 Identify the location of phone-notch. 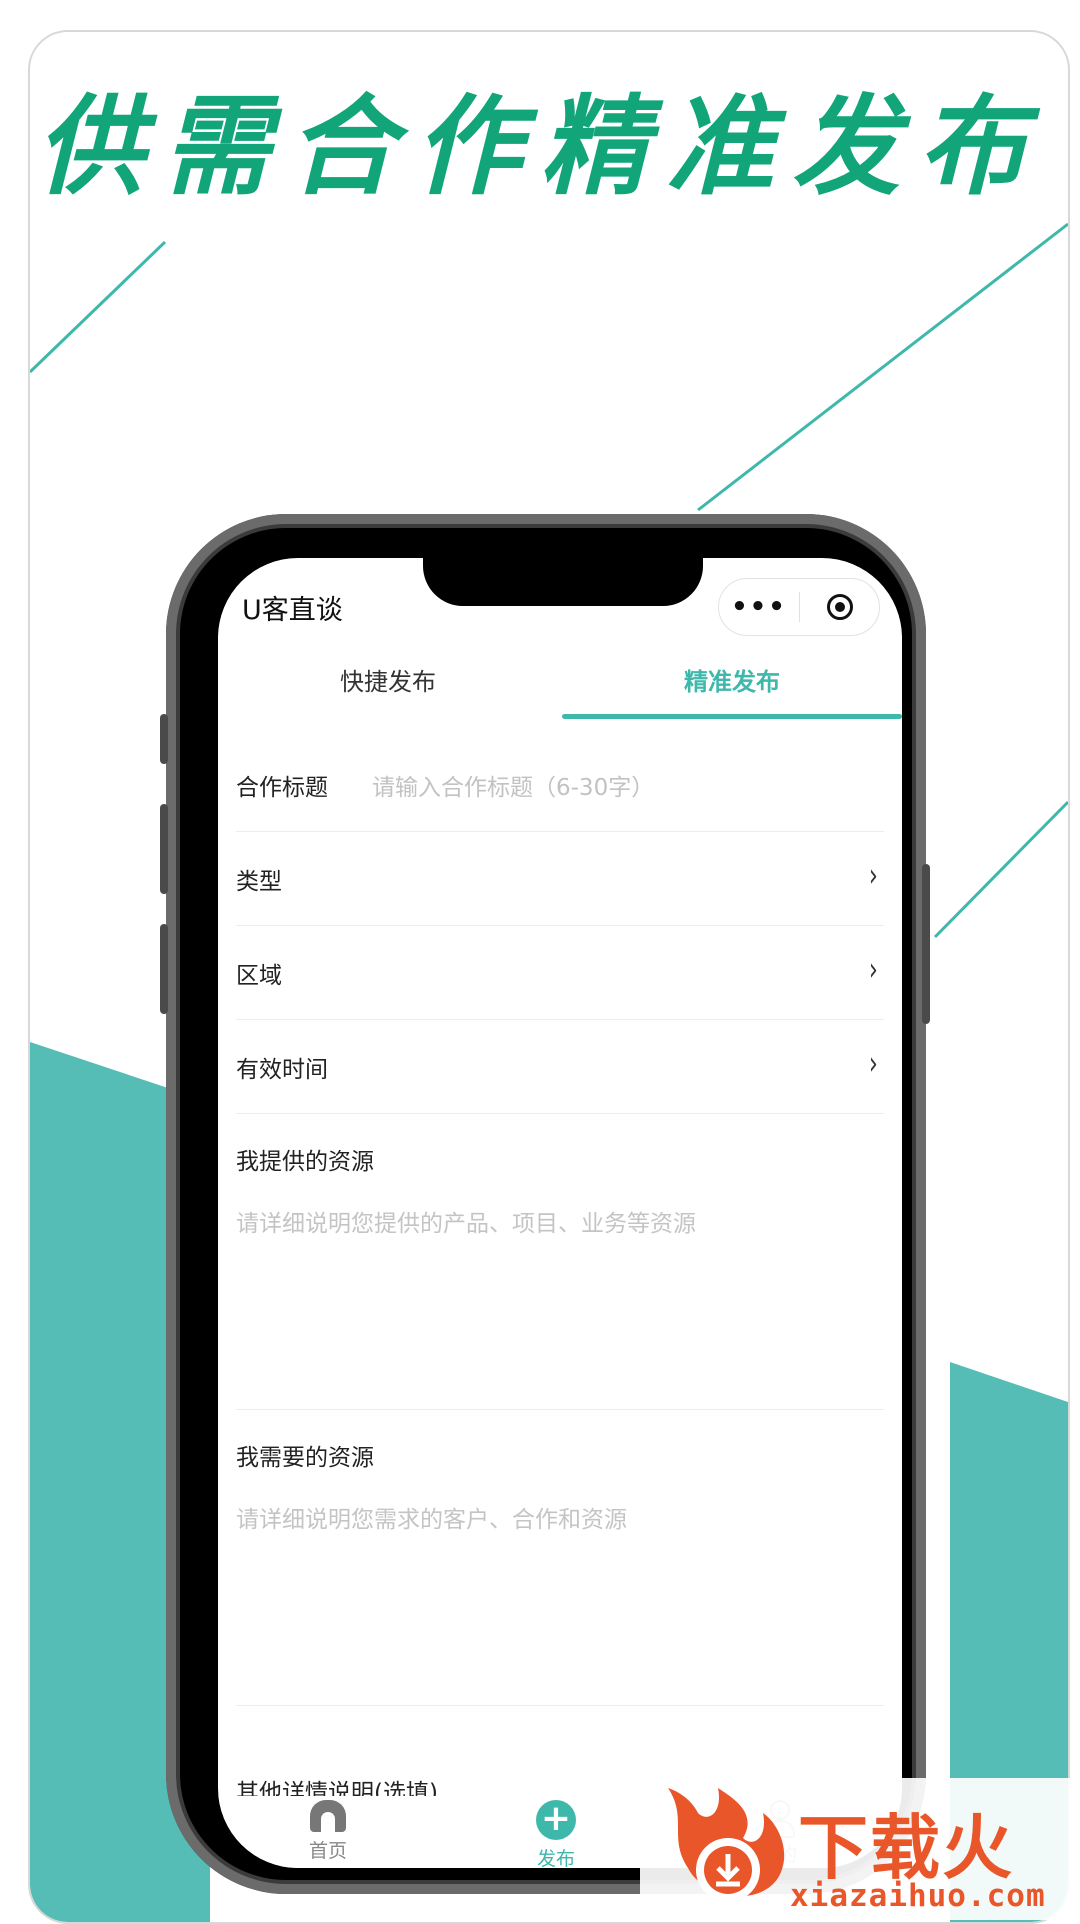
(563, 582).